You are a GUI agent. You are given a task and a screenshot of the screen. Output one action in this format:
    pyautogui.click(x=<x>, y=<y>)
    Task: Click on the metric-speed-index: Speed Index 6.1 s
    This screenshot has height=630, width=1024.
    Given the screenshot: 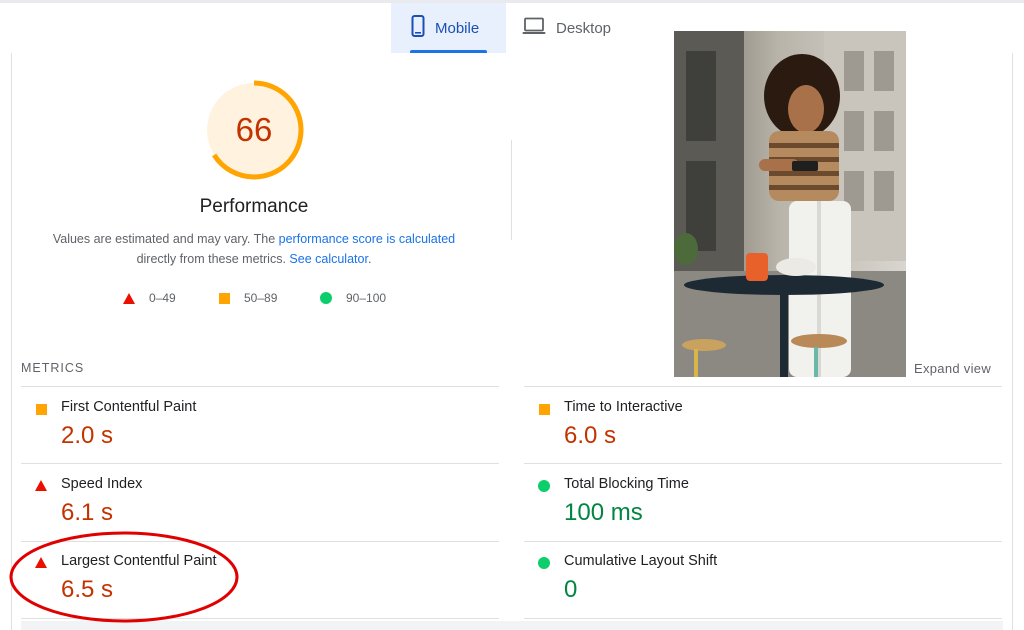 What is the action you would take?
    pyautogui.click(x=255, y=502)
    